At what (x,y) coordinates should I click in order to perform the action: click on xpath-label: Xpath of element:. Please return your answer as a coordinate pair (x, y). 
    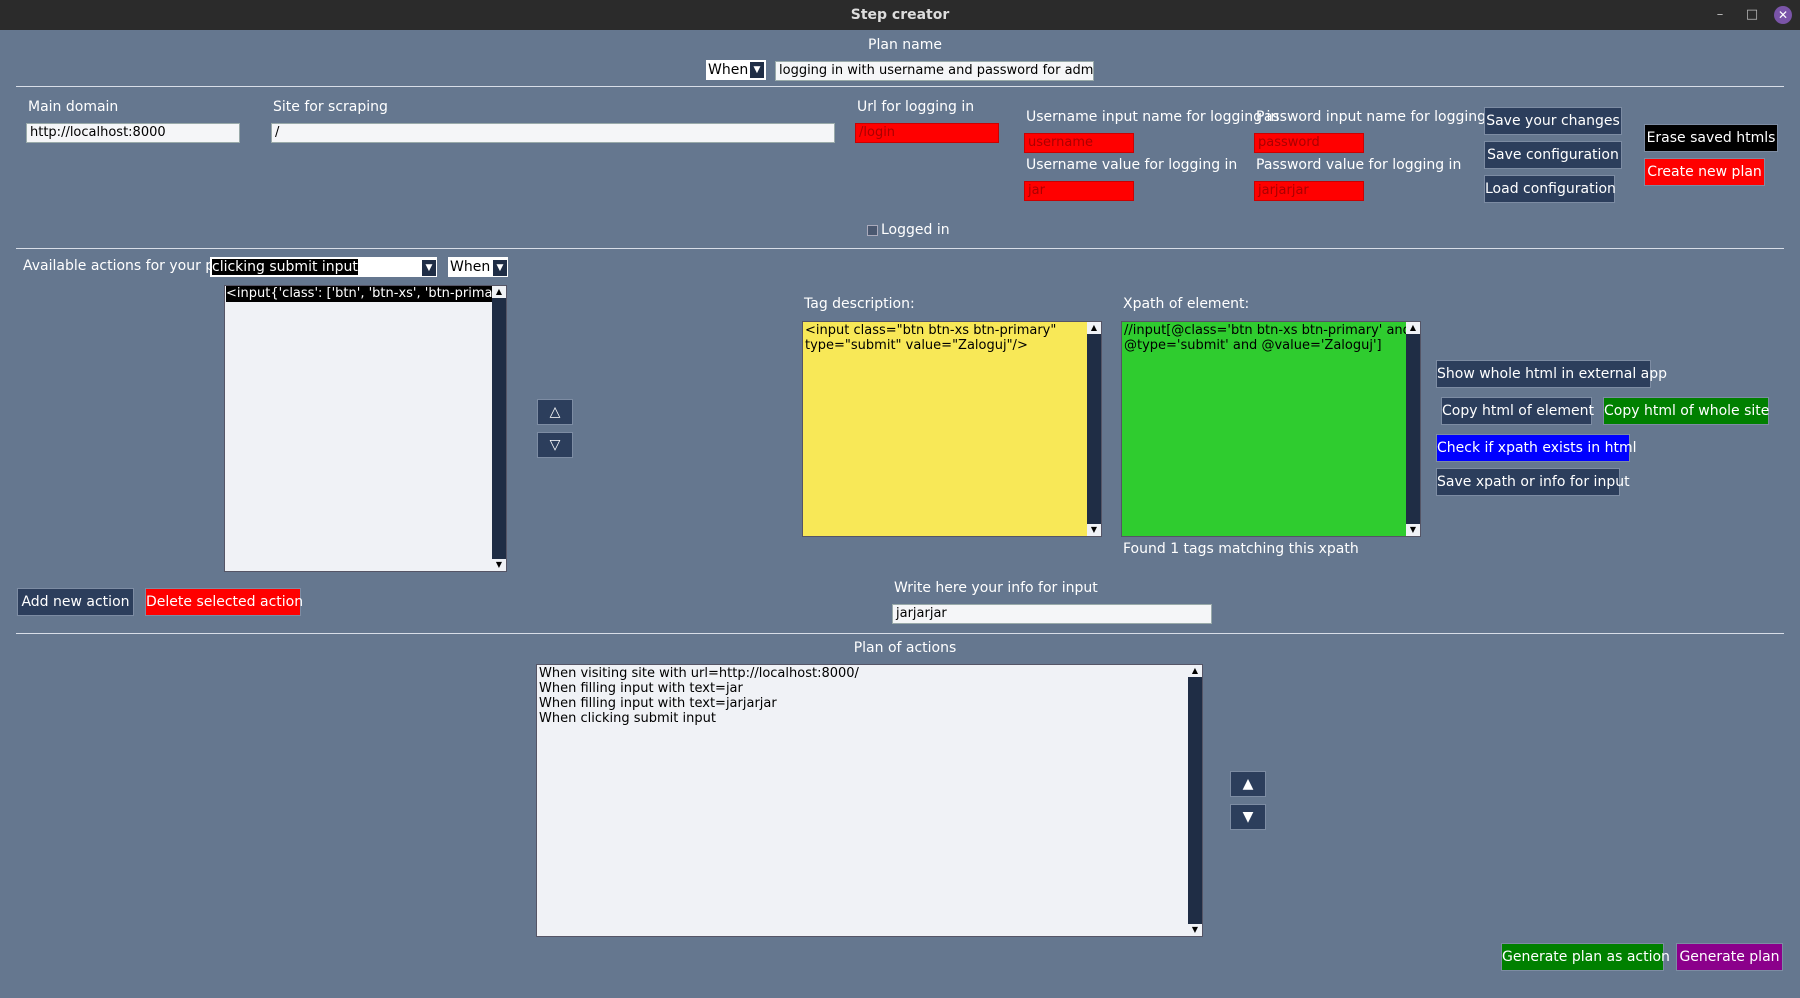
    Looking at the image, I should click on (1186, 304).